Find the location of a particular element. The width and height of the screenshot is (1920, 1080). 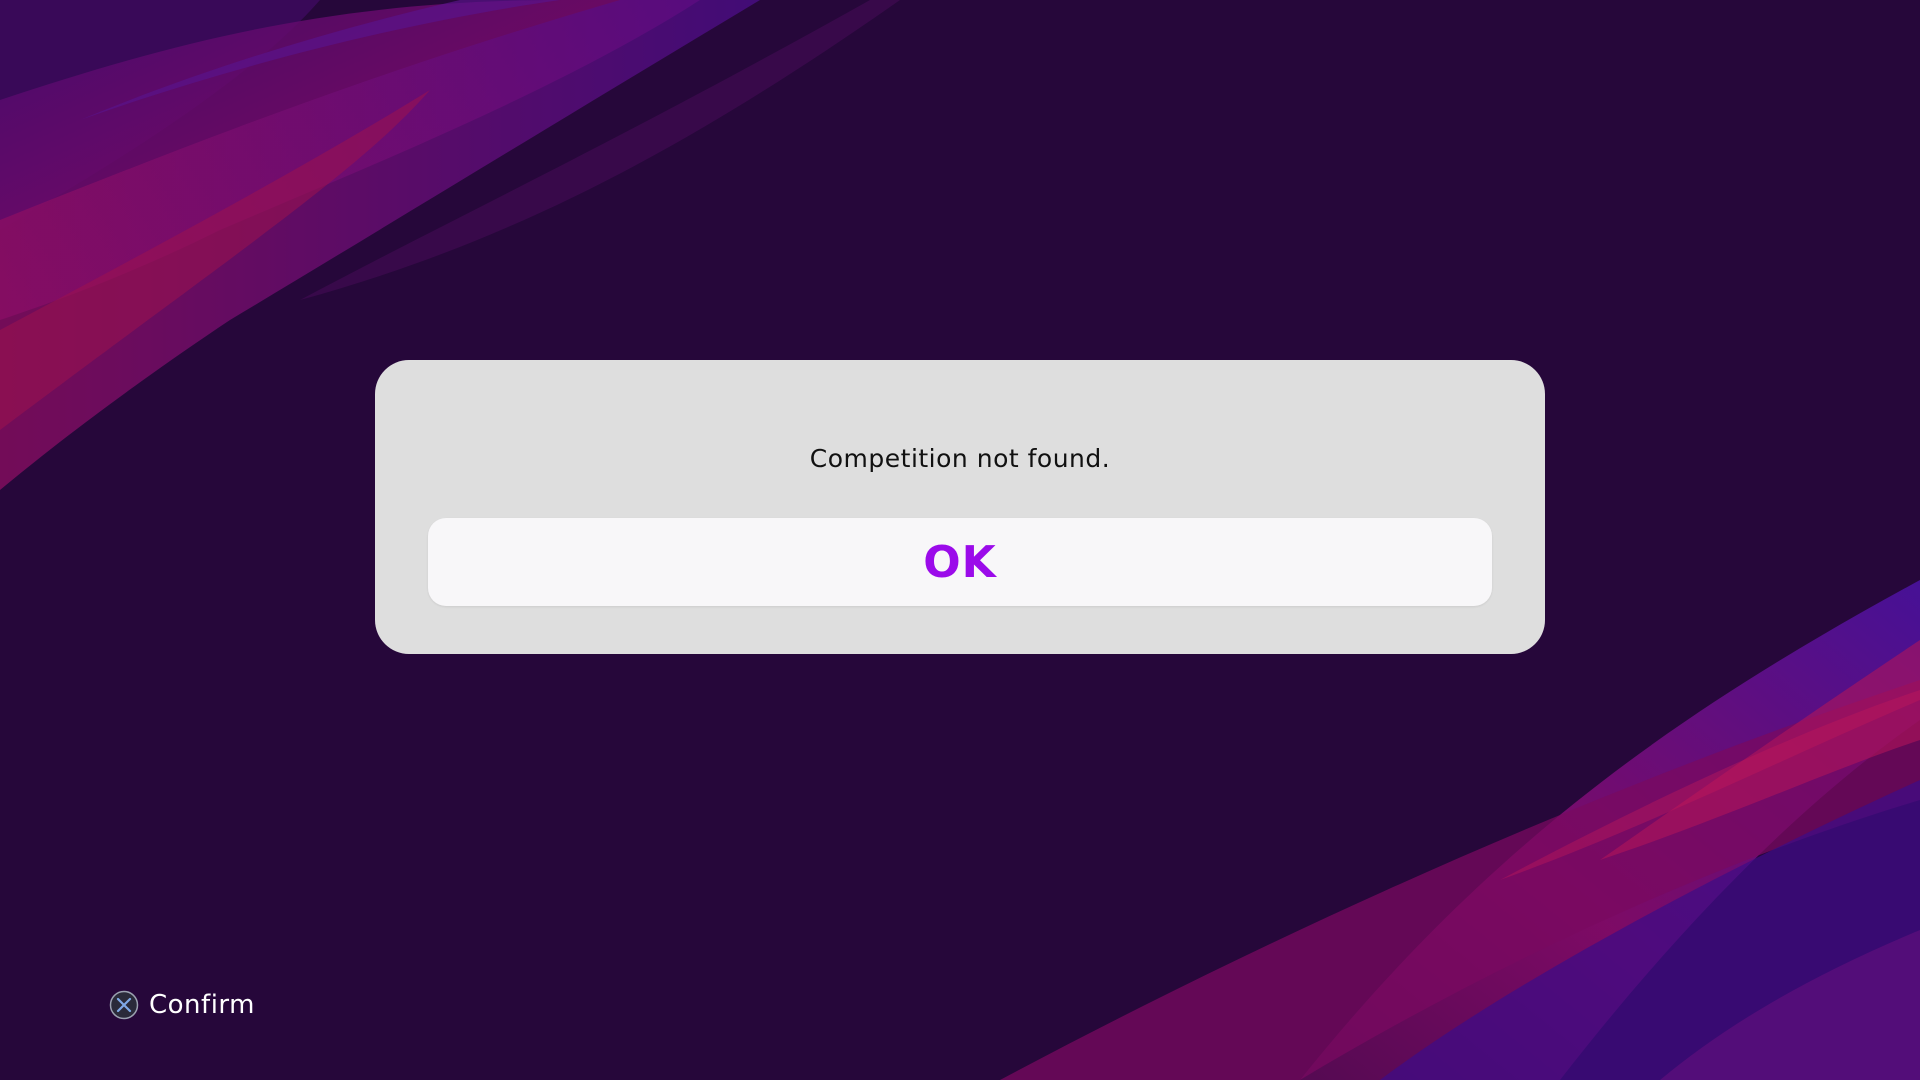

confirm-label: Confirm is located at coordinates (202, 1005).